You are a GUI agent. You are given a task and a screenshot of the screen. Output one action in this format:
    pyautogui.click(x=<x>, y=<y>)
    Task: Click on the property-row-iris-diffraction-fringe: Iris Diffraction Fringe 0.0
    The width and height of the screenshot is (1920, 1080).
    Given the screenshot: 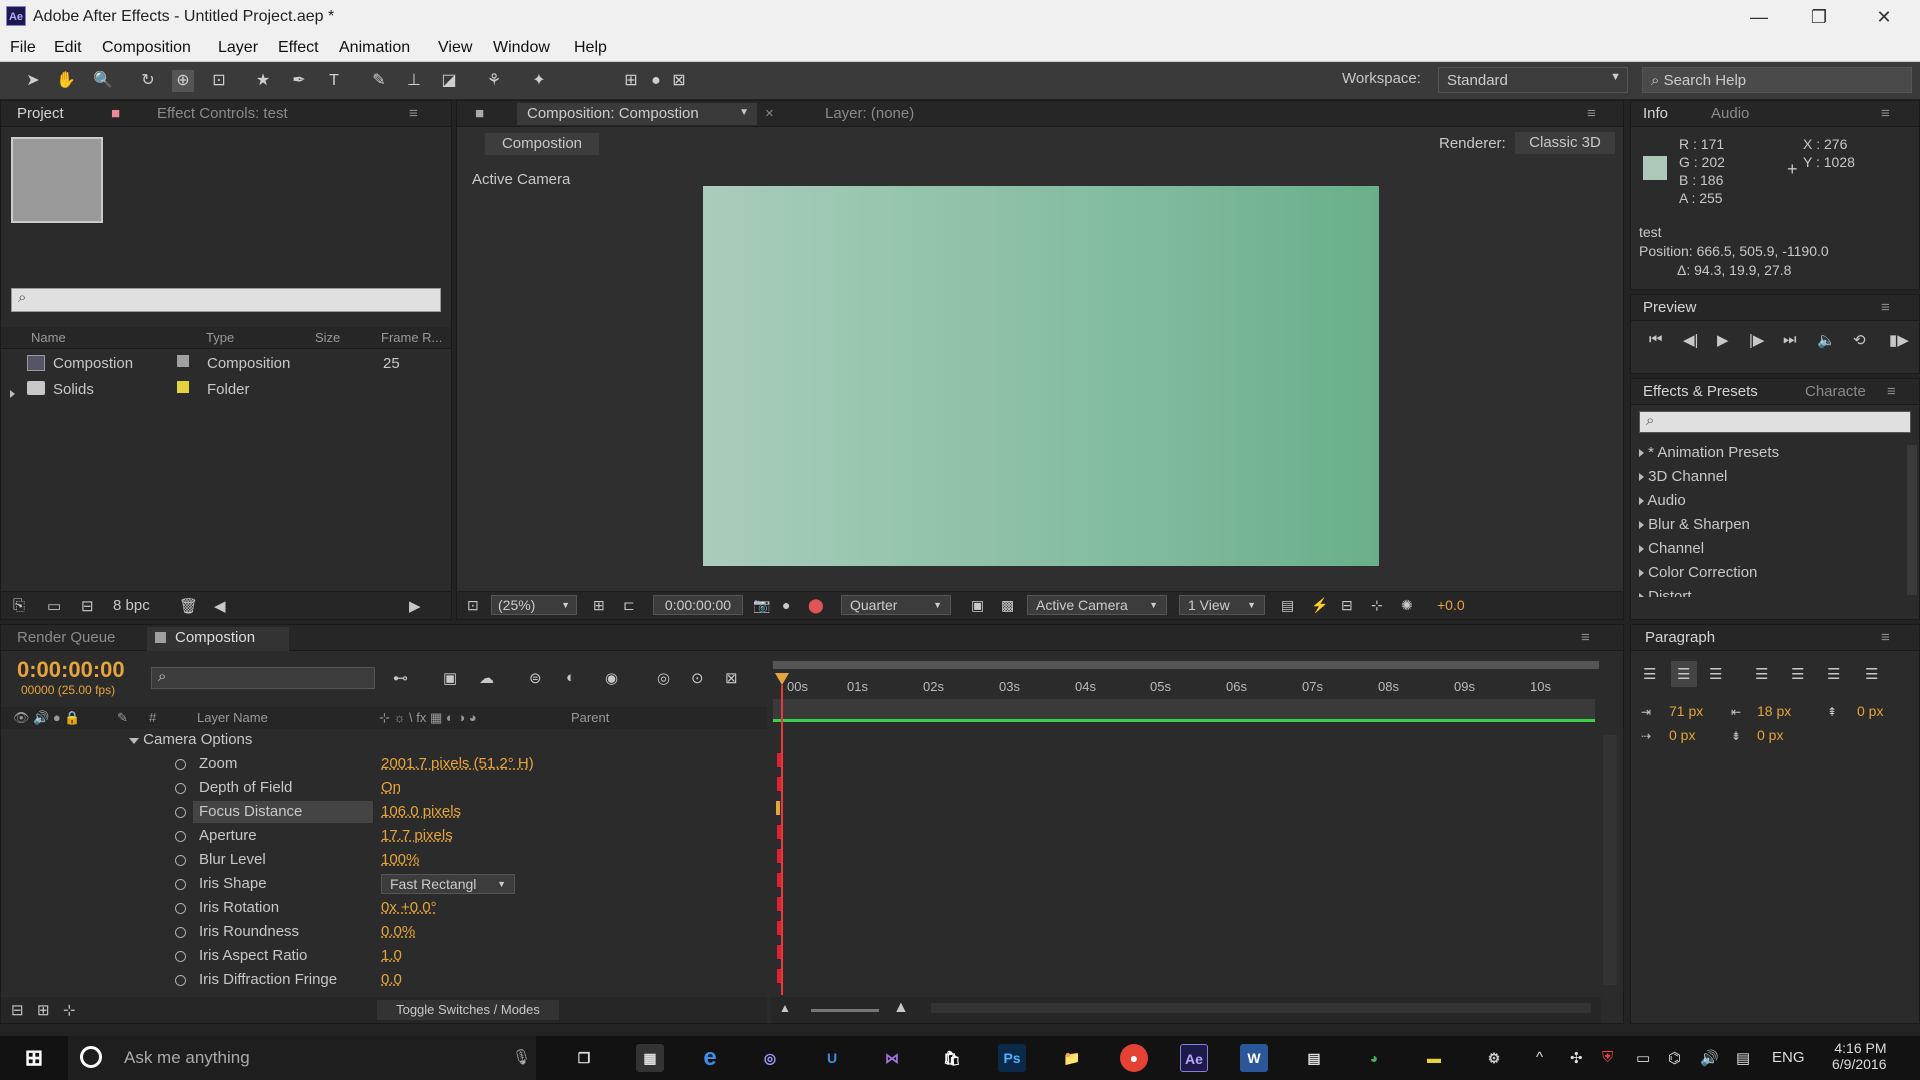 What is the action you would take?
    pyautogui.click(x=384, y=981)
    